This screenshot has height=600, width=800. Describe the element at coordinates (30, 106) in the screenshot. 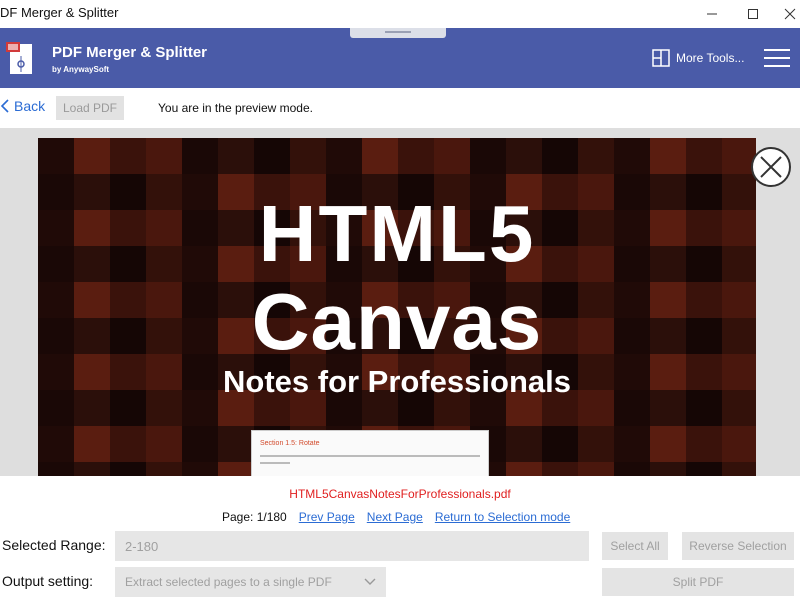

I see `back-label: Back` at that location.